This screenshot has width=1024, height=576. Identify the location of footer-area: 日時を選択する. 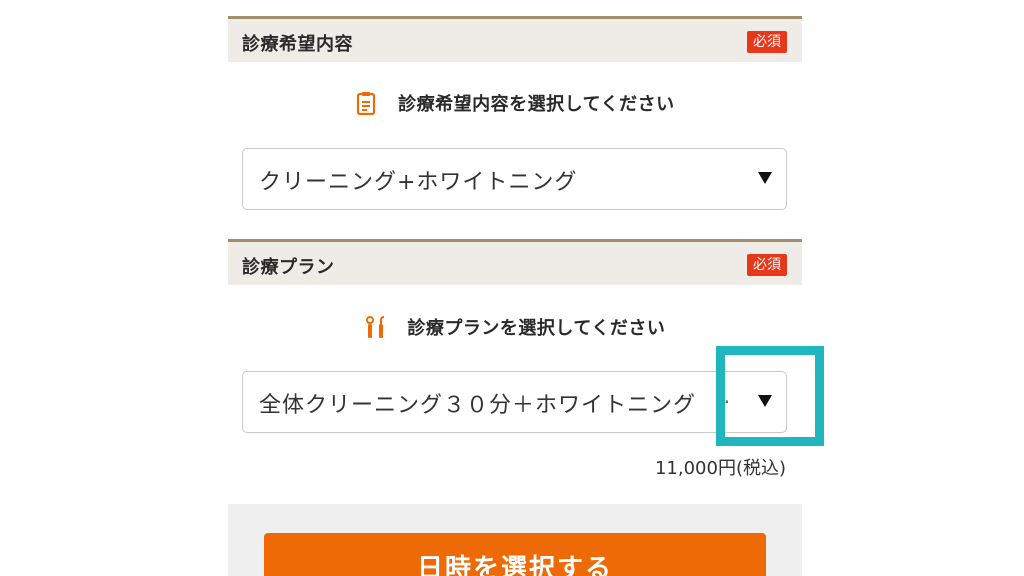
(515, 540).